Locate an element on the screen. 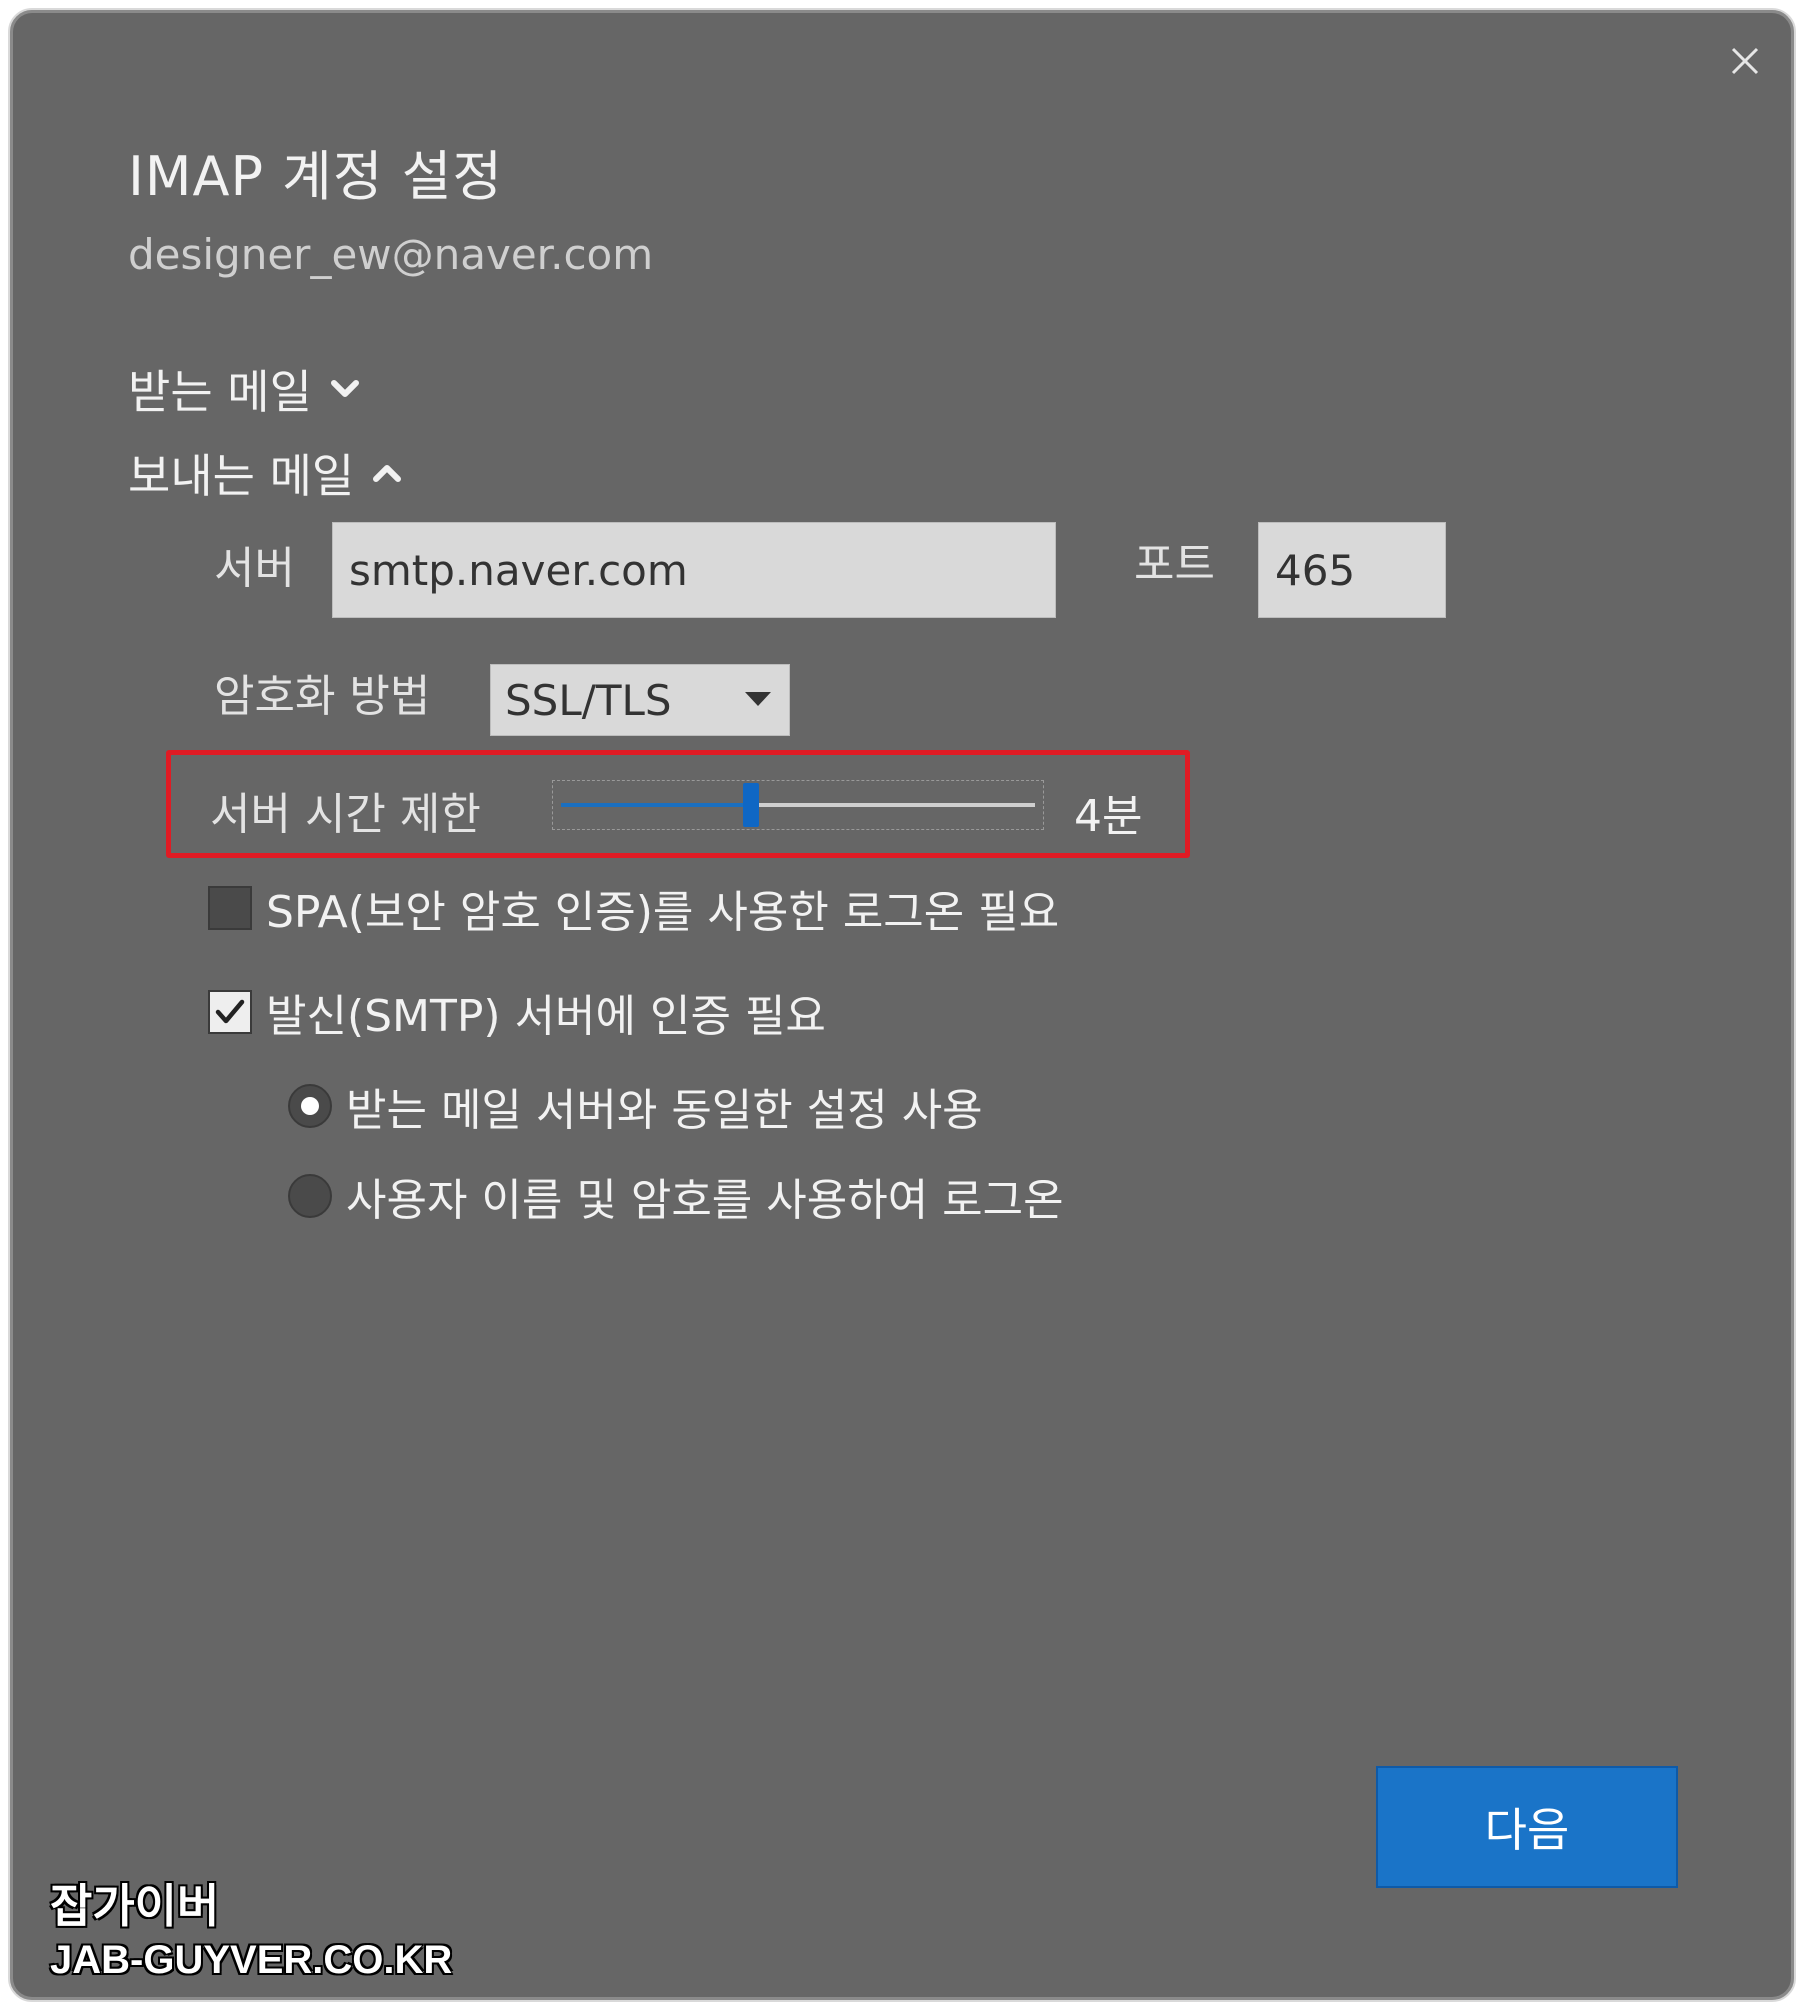 The image size is (1800, 2008). outgoing-mail-toggle: 보내는 메일 is located at coordinates (265, 473).